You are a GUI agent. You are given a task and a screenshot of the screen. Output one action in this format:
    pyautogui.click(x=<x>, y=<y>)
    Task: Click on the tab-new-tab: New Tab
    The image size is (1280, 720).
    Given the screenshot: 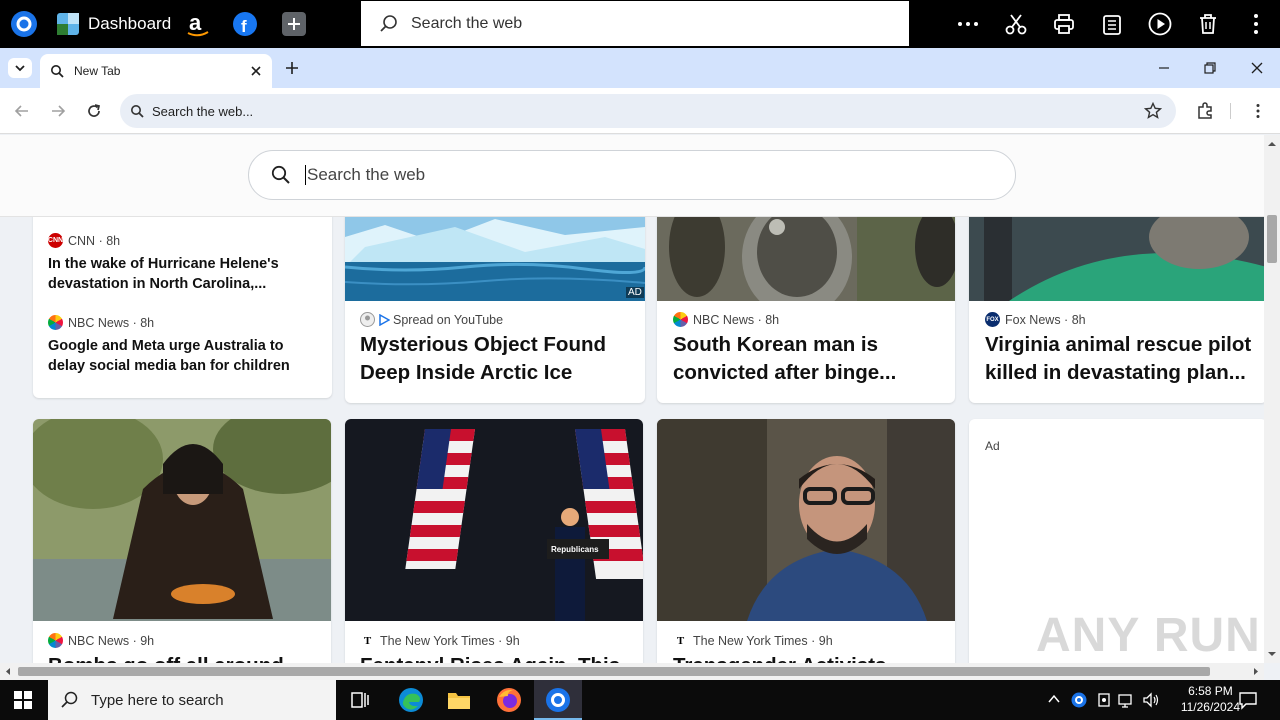 What is the action you would take?
    pyautogui.click(x=156, y=71)
    